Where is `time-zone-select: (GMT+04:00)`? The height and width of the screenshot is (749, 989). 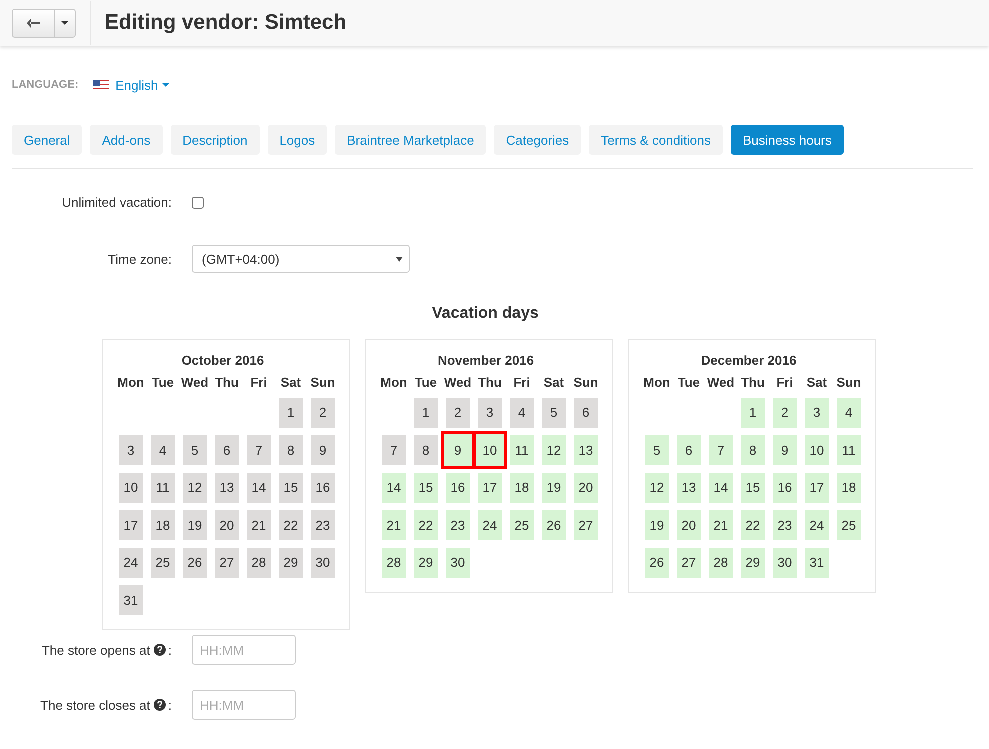 time-zone-select: (GMT+04:00) is located at coordinates (301, 259).